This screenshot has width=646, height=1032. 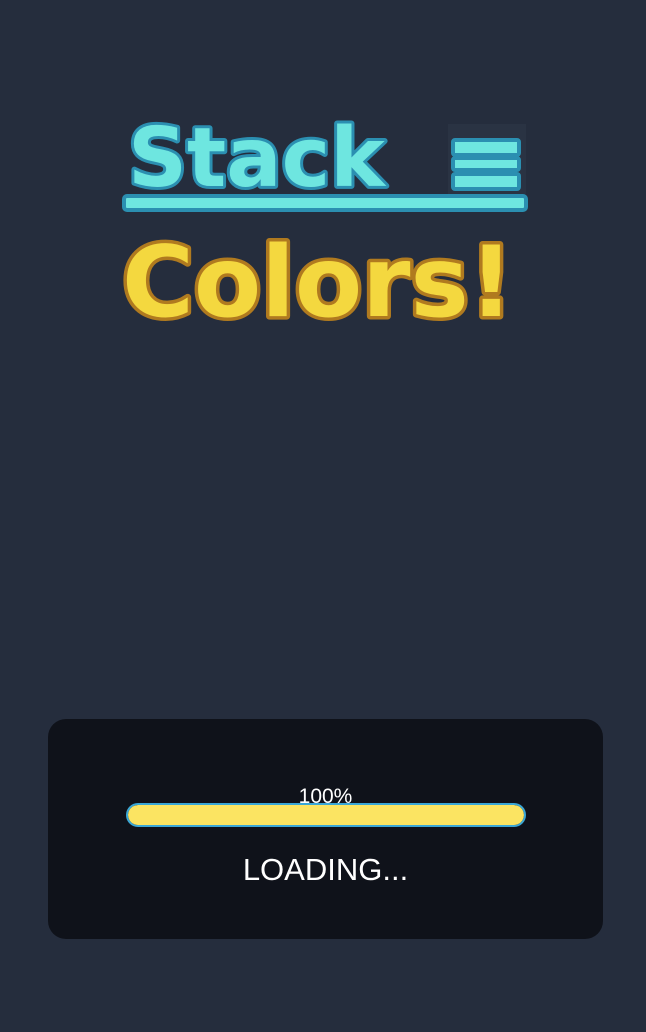 I want to click on progress-bar, so click(x=326, y=815).